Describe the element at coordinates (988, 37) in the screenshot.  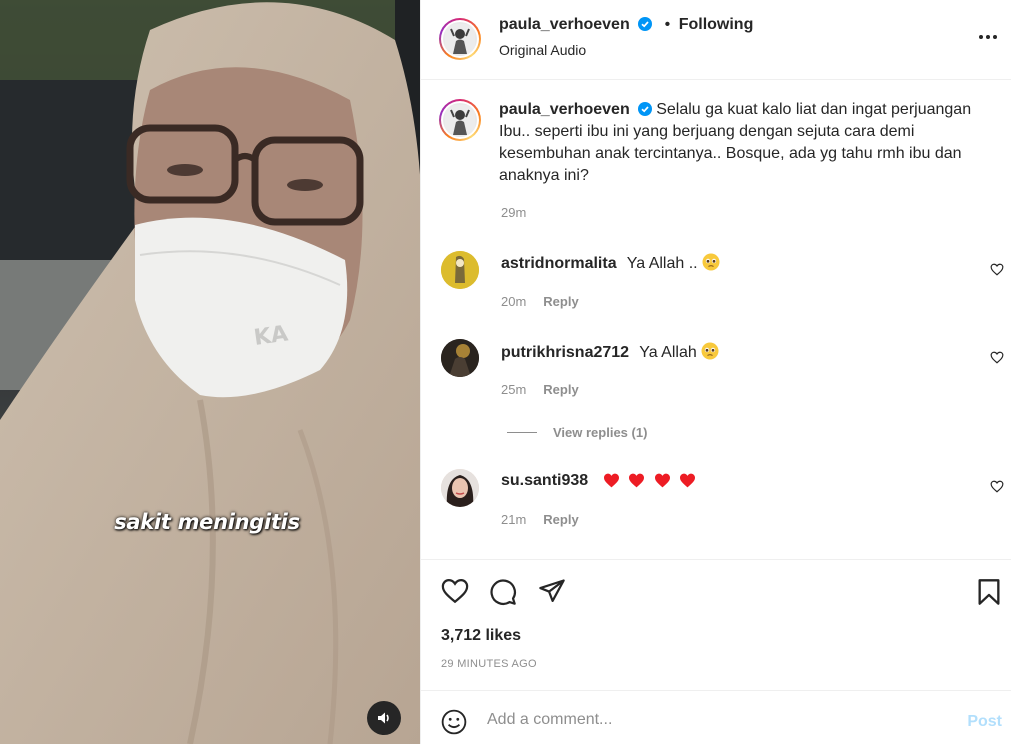
I see `ellipsis-icon` at that location.